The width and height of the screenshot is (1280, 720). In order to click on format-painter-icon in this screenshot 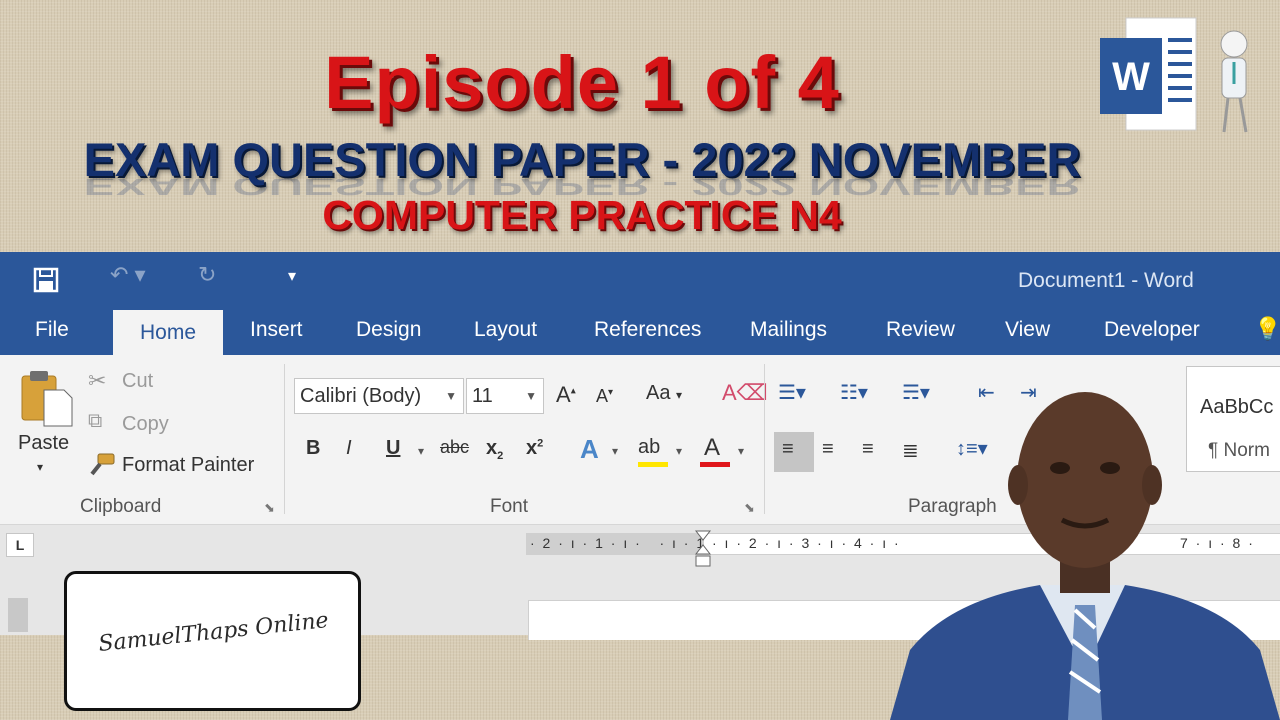, I will do `click(102, 464)`.